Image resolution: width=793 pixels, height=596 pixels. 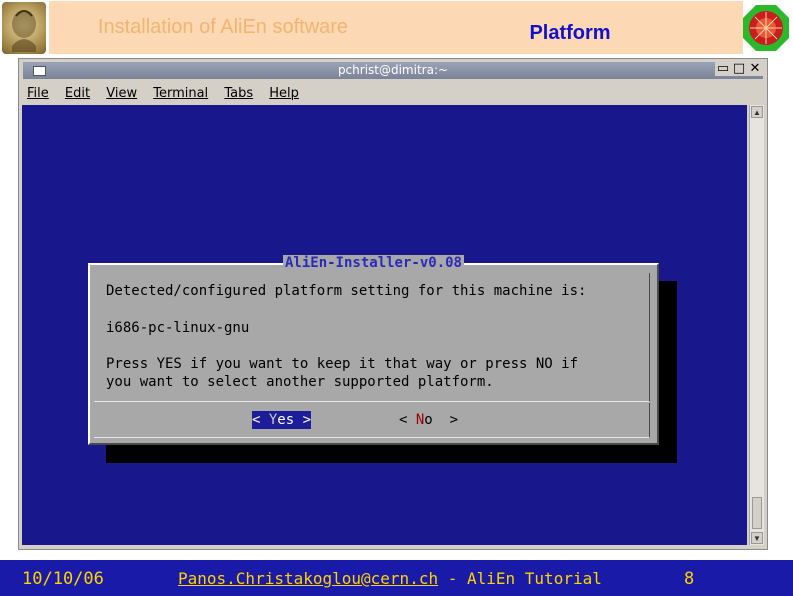 What do you see at coordinates (756, 325) in the screenshot?
I see `vertical-scrollbar: ▲ ▼` at bounding box center [756, 325].